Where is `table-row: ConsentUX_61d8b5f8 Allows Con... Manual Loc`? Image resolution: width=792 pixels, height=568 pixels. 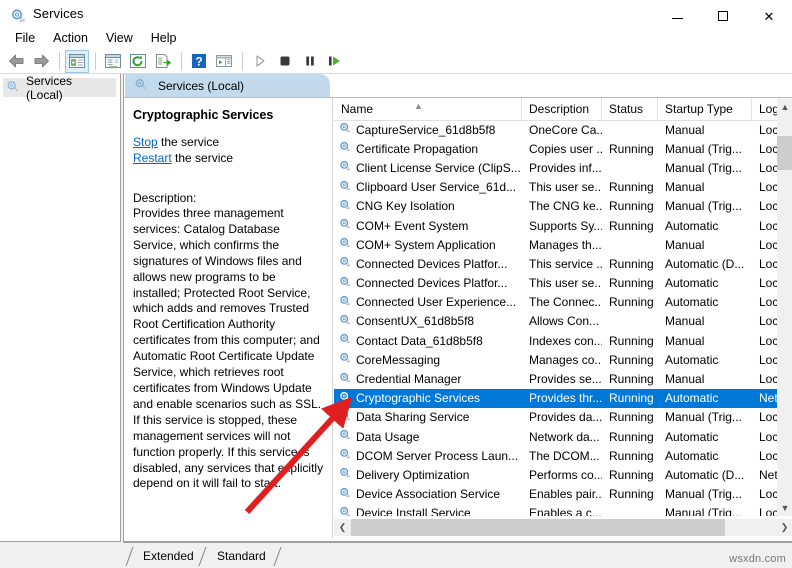
table-row: ConsentUX_61d8b5f8 Allows Con... Manual Loc is located at coordinates (563, 321).